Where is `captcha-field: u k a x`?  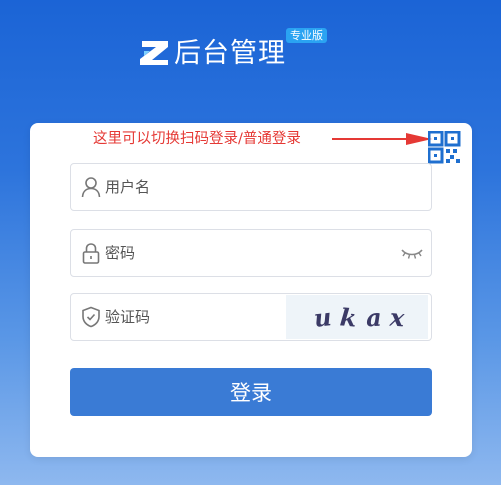 captcha-field: u k a x is located at coordinates (251, 317).